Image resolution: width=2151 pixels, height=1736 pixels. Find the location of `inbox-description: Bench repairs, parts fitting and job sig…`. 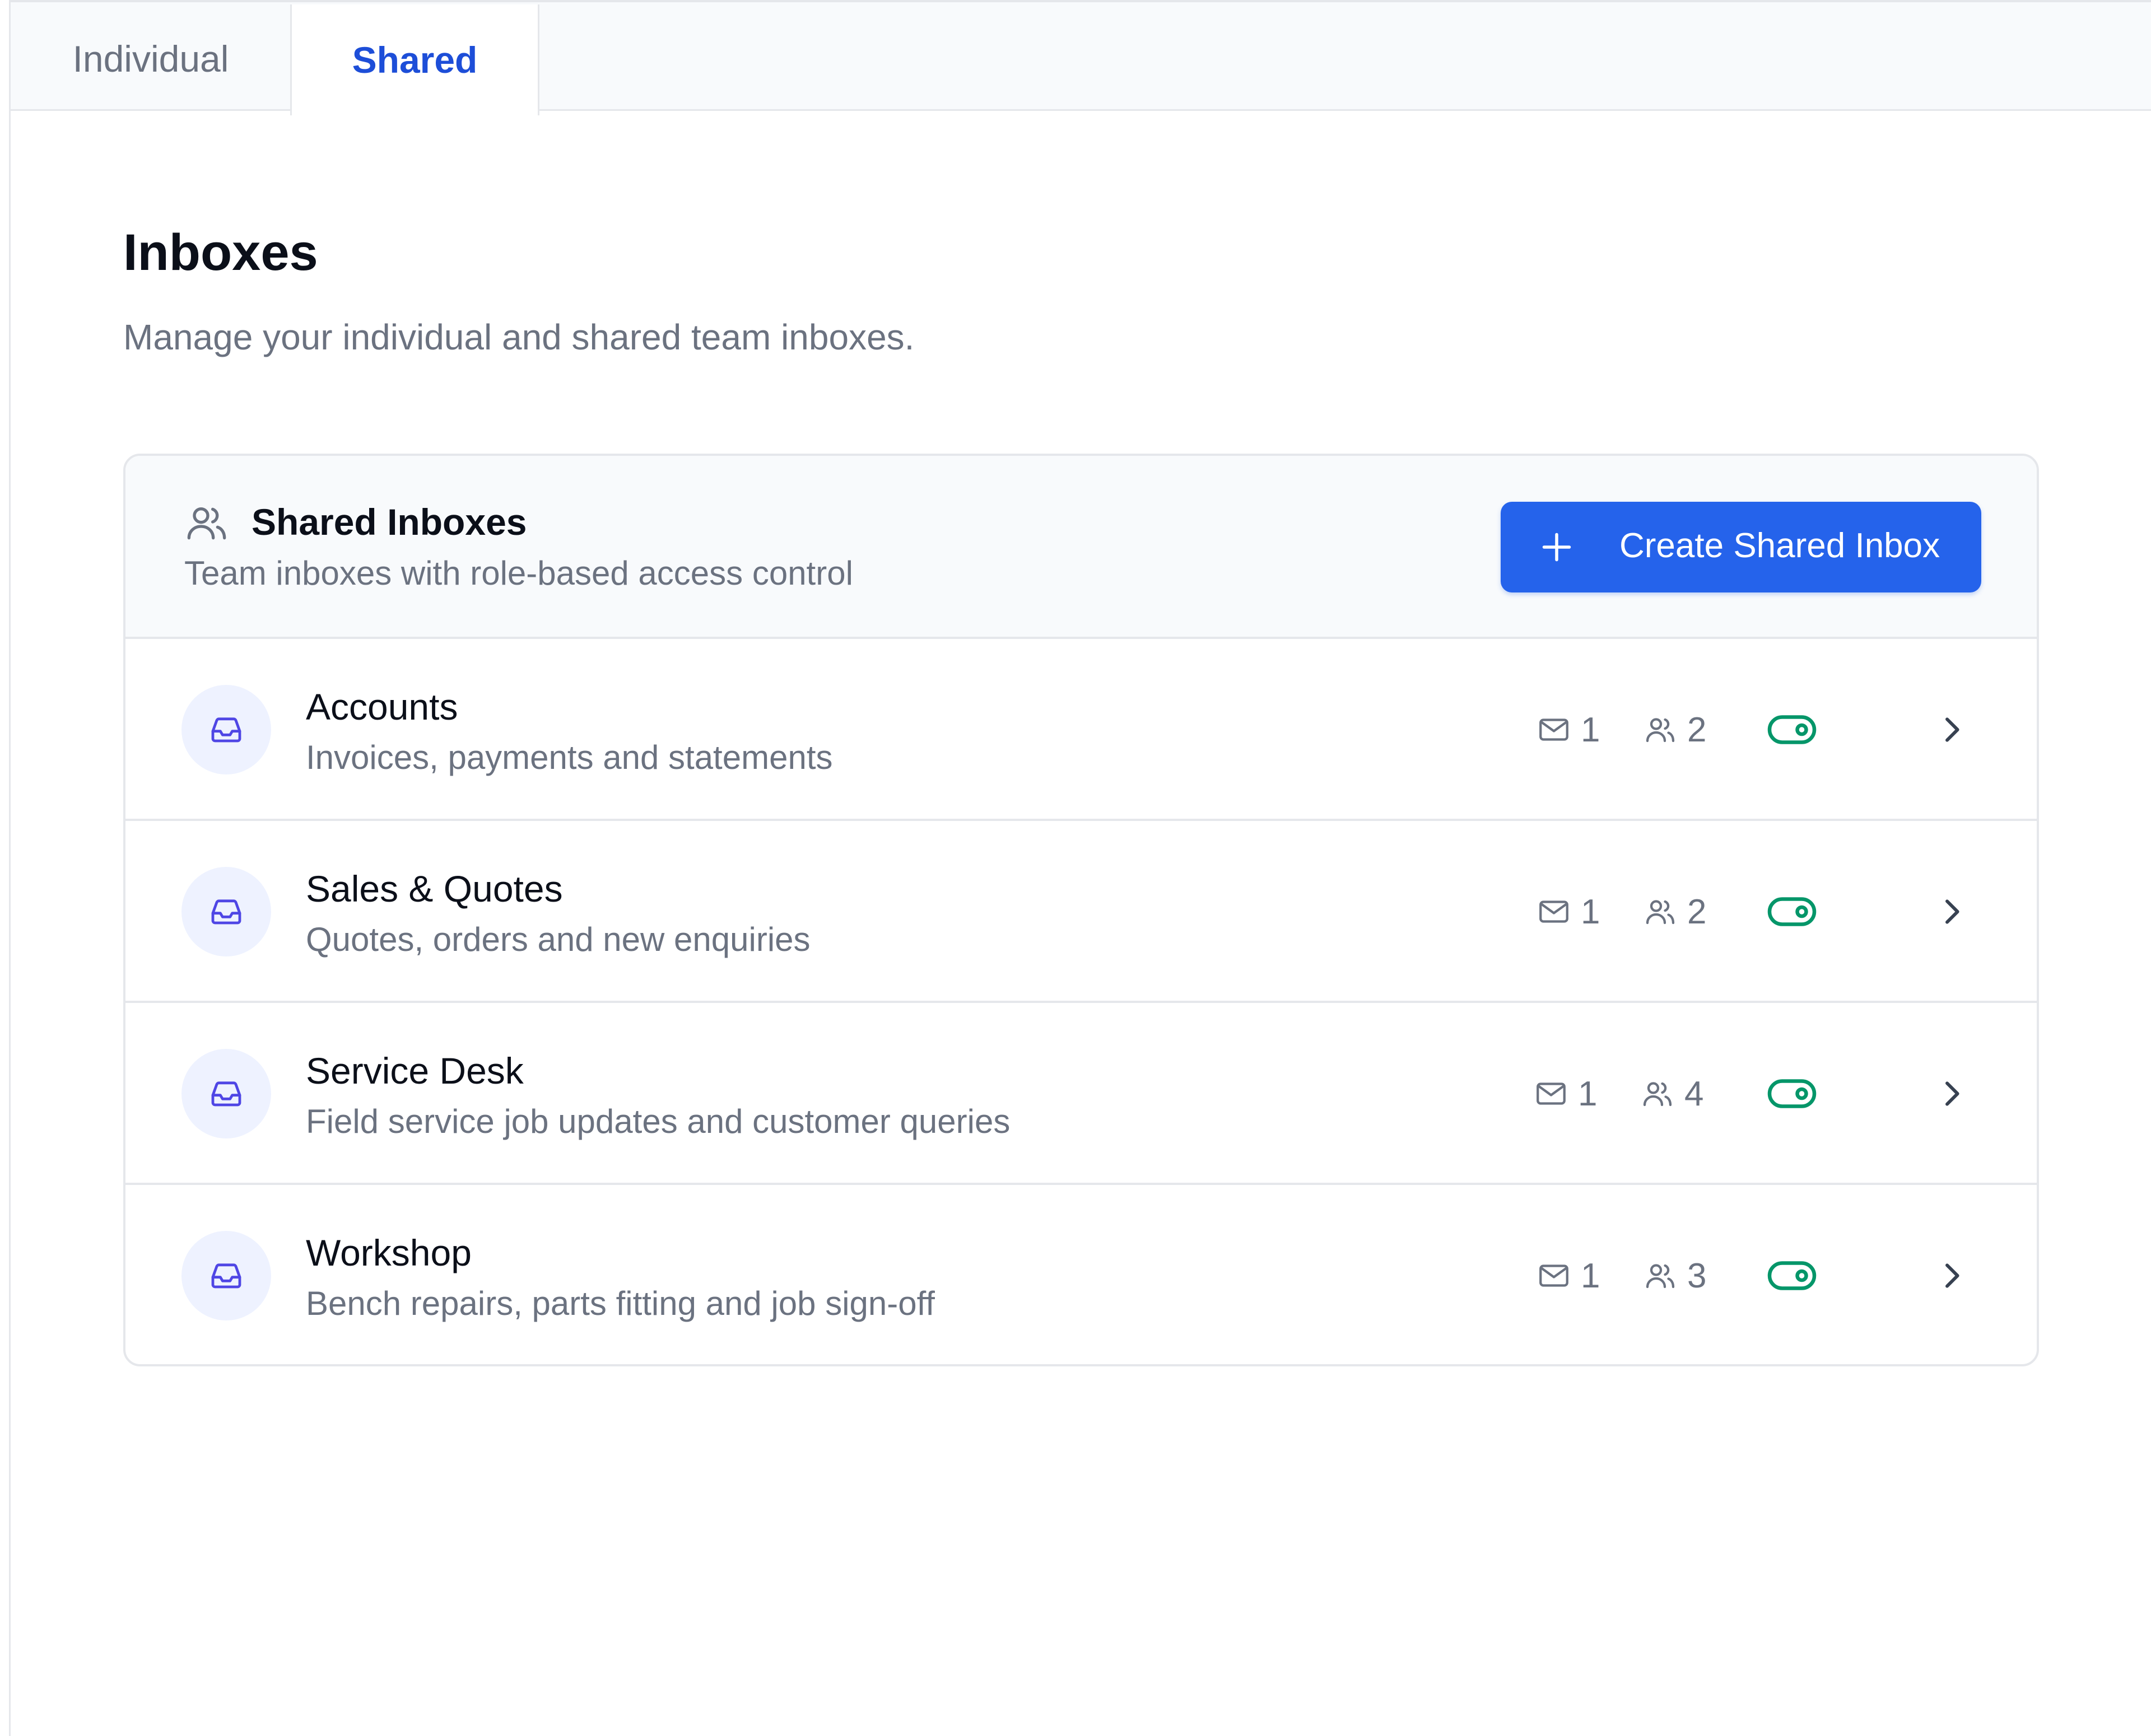

inbox-description: Bench repairs, parts fitting and job sig… is located at coordinates (620, 1304).